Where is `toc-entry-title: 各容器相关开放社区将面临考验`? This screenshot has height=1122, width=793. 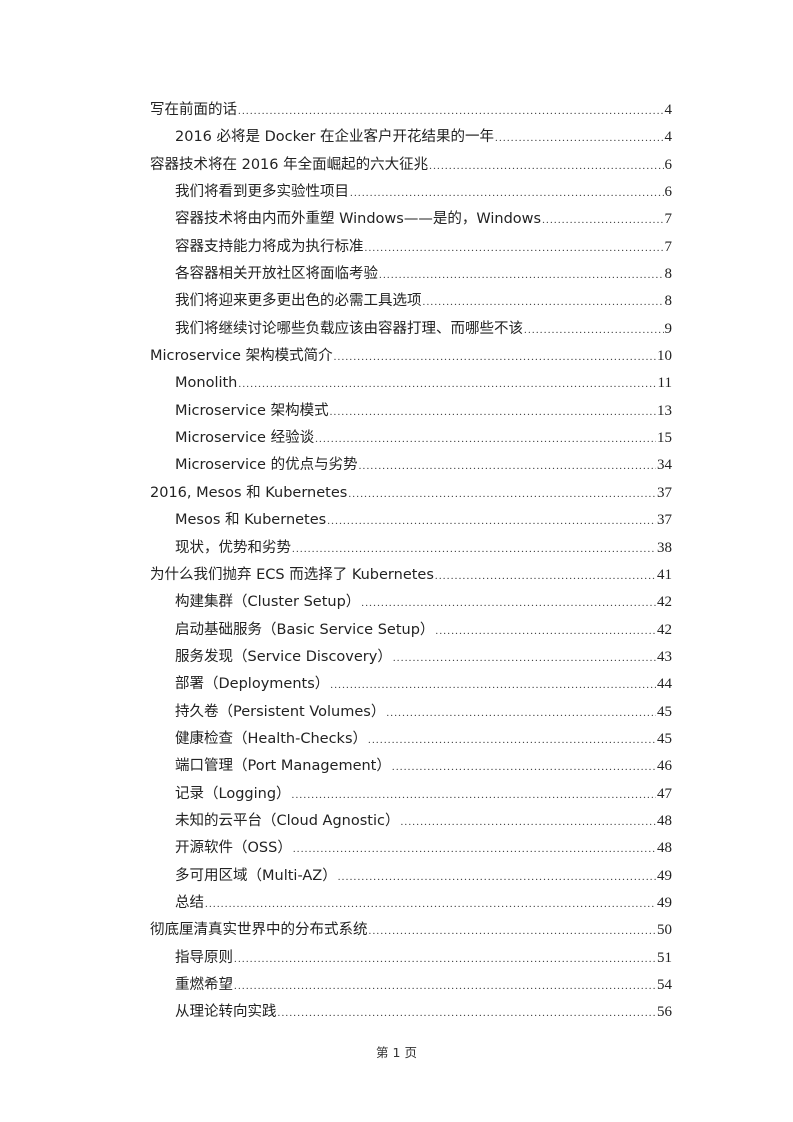
toc-entry-title: 各容器相关开放社区将面临考验 is located at coordinates (276, 274).